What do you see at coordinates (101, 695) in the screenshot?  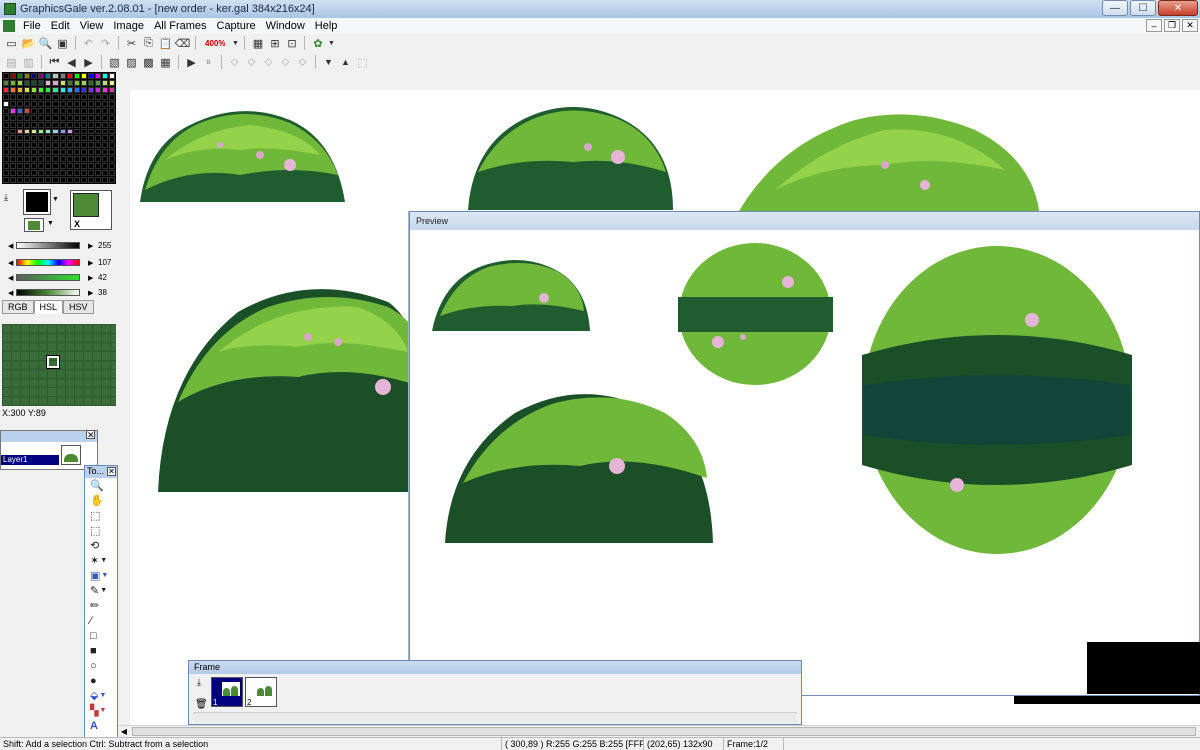 I see `bucket-fill-icon: ⬙ ▼` at bounding box center [101, 695].